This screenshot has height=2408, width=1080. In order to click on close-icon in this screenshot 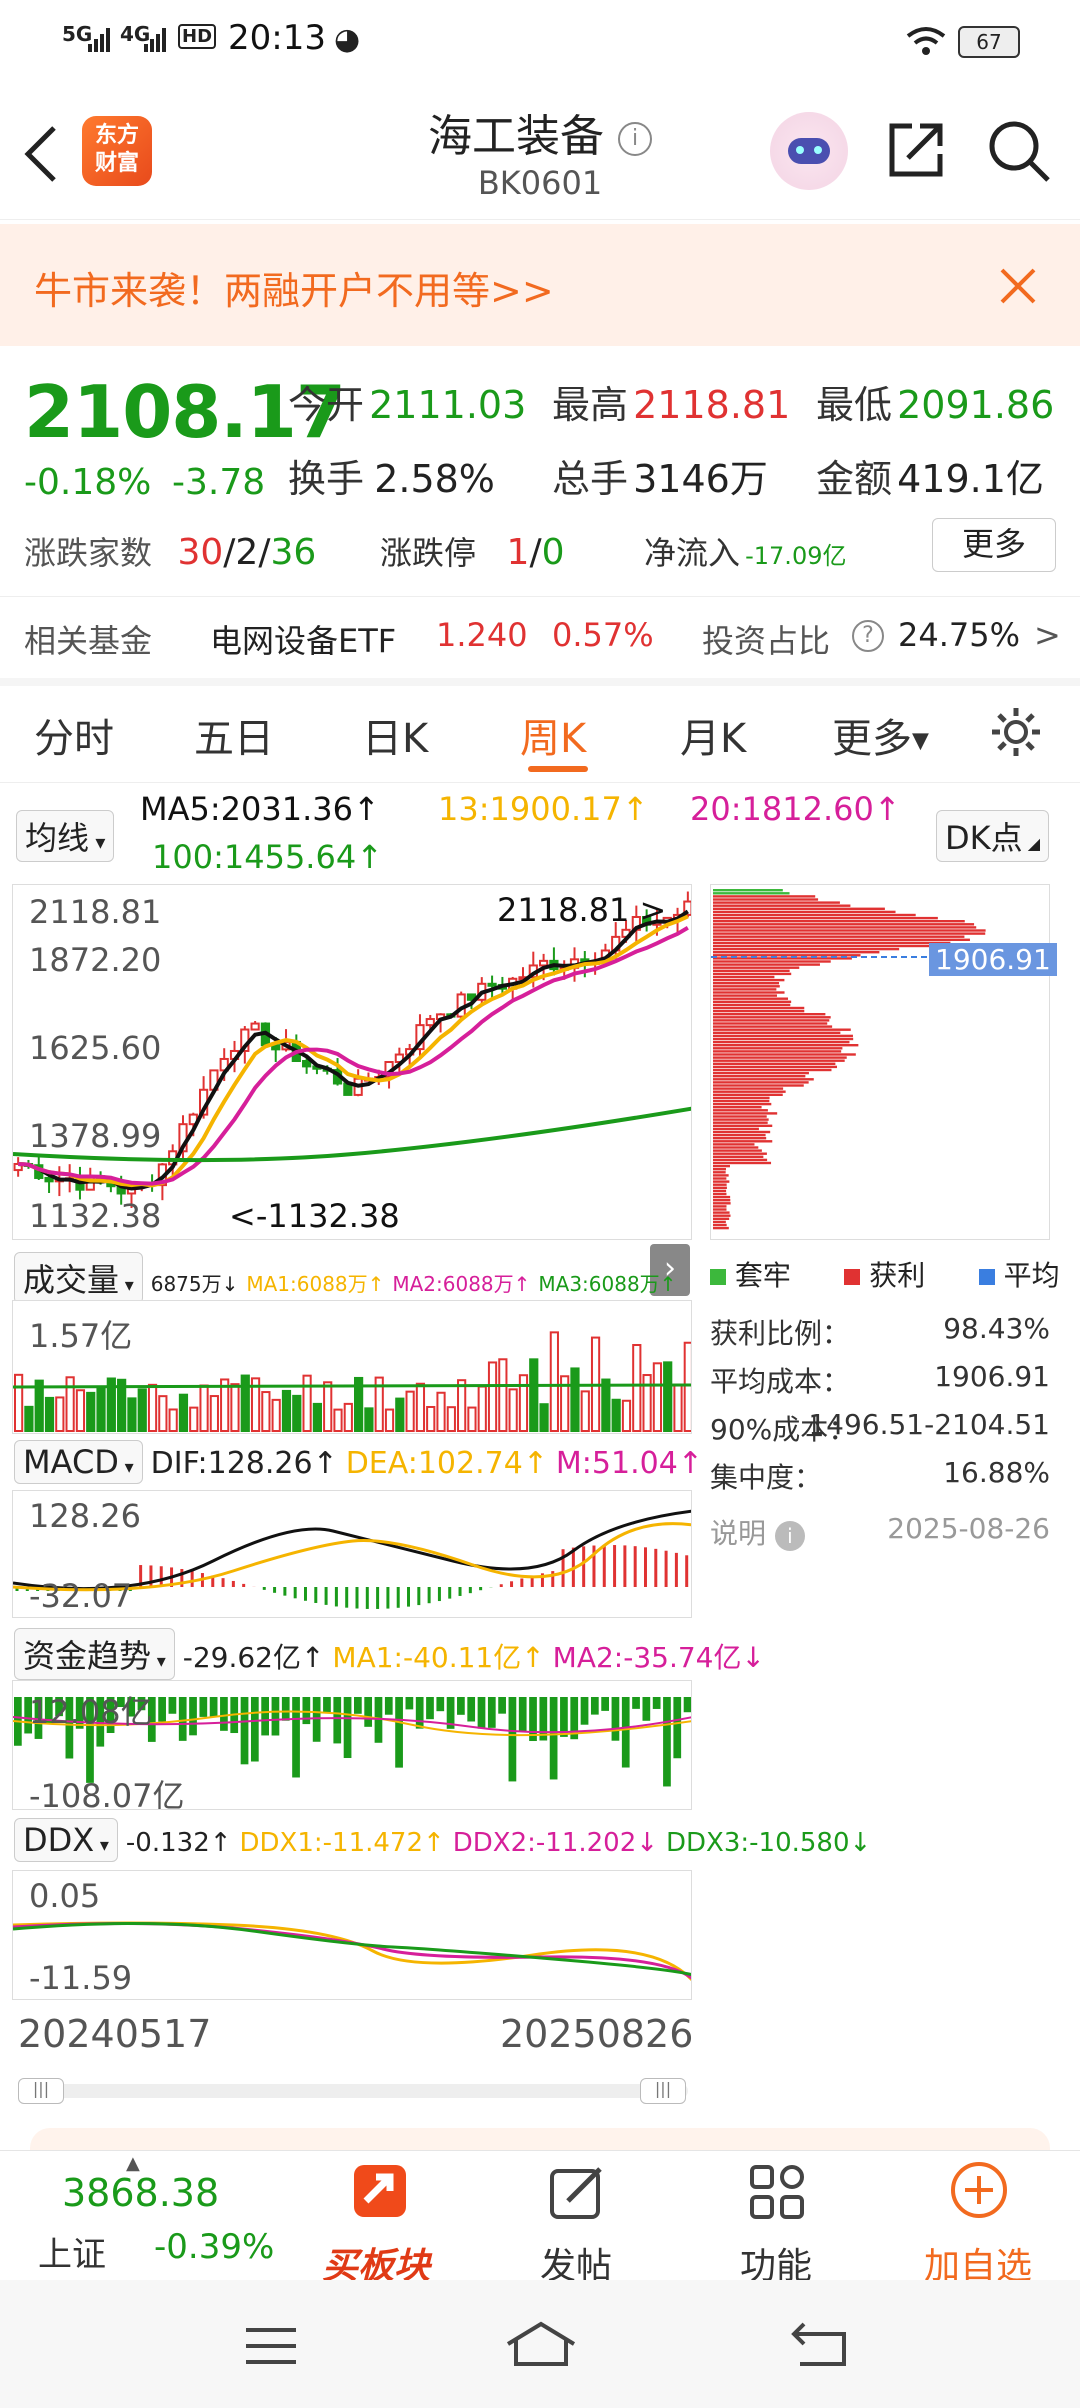, I will do `click(1018, 286)`.